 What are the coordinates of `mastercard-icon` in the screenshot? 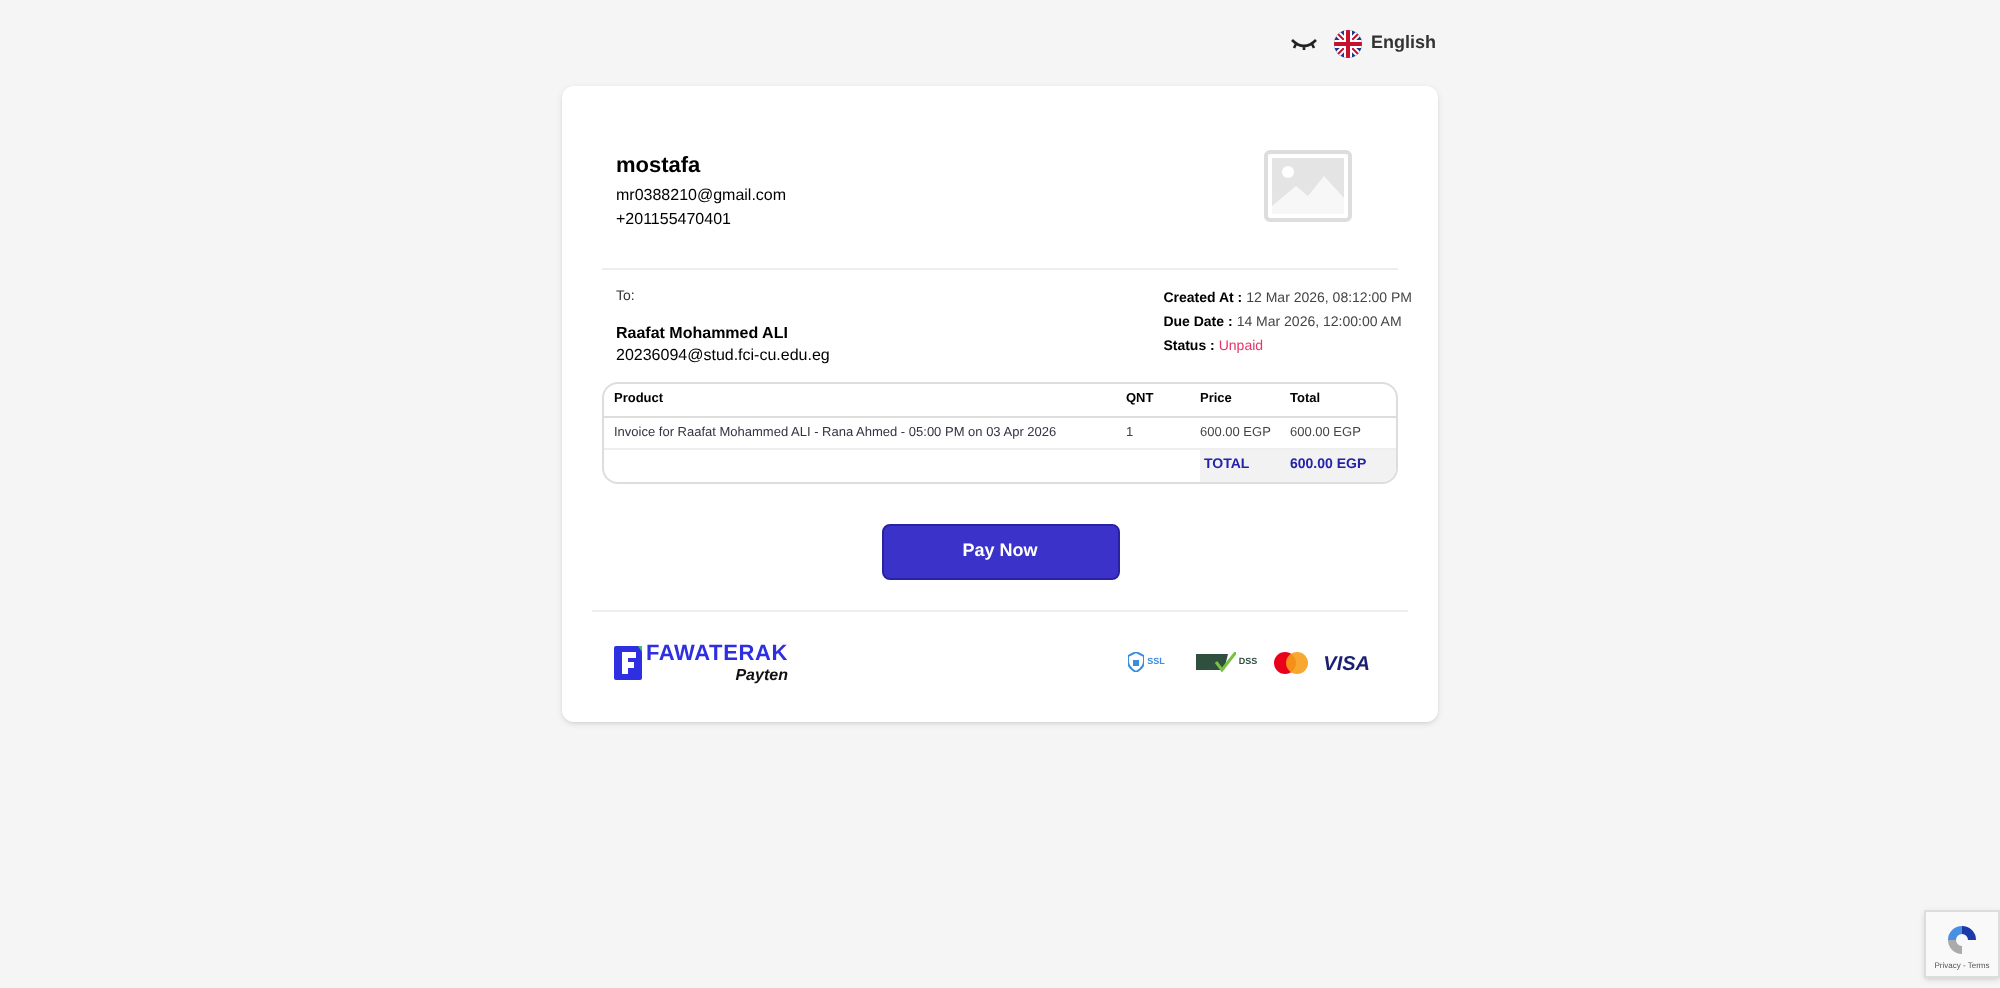 It's located at (1290, 662).